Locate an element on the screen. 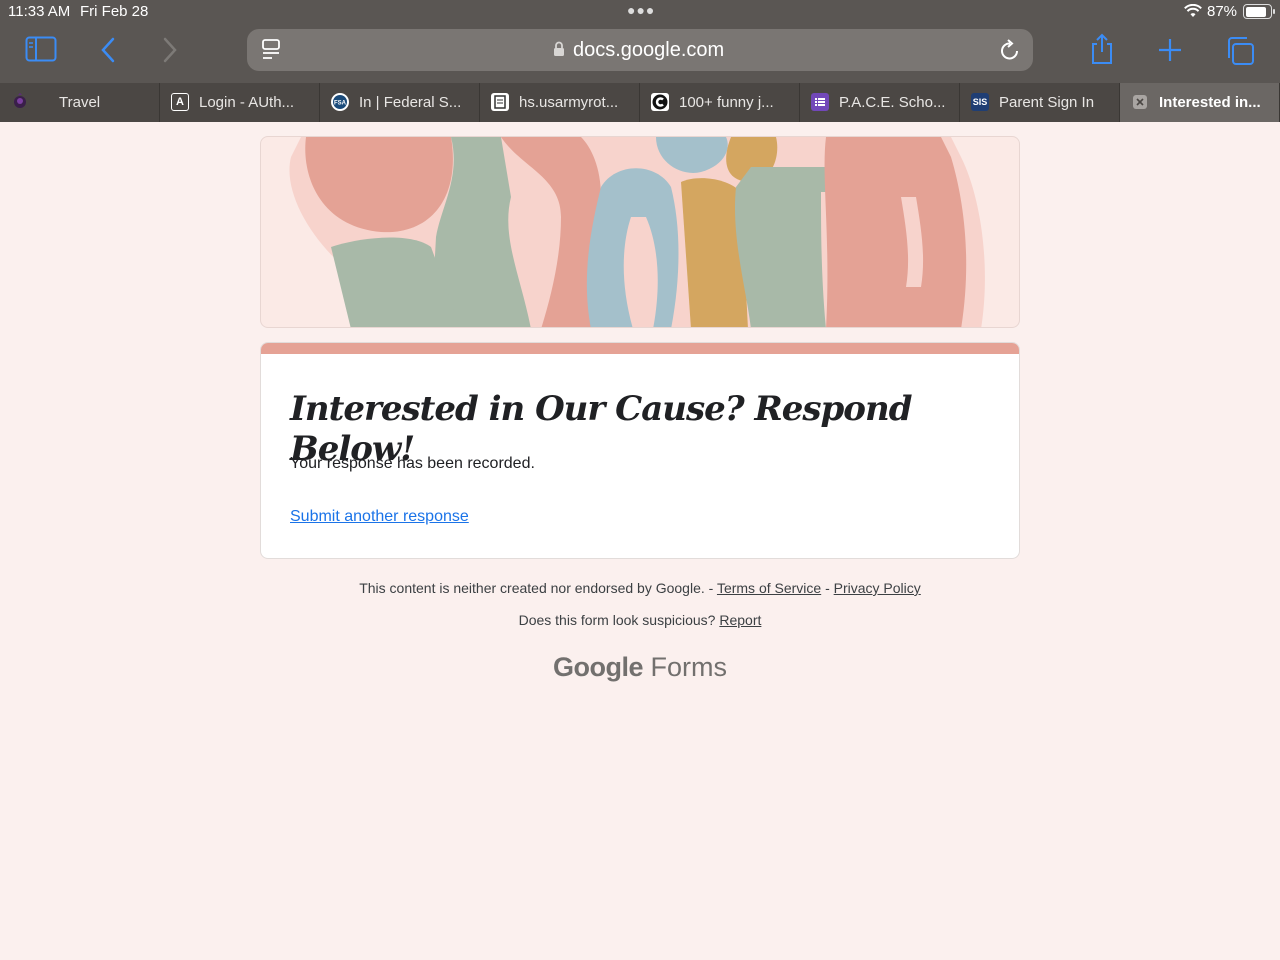 The width and height of the screenshot is (1280, 960). address-bar: docs.google.com is located at coordinates (640, 50).